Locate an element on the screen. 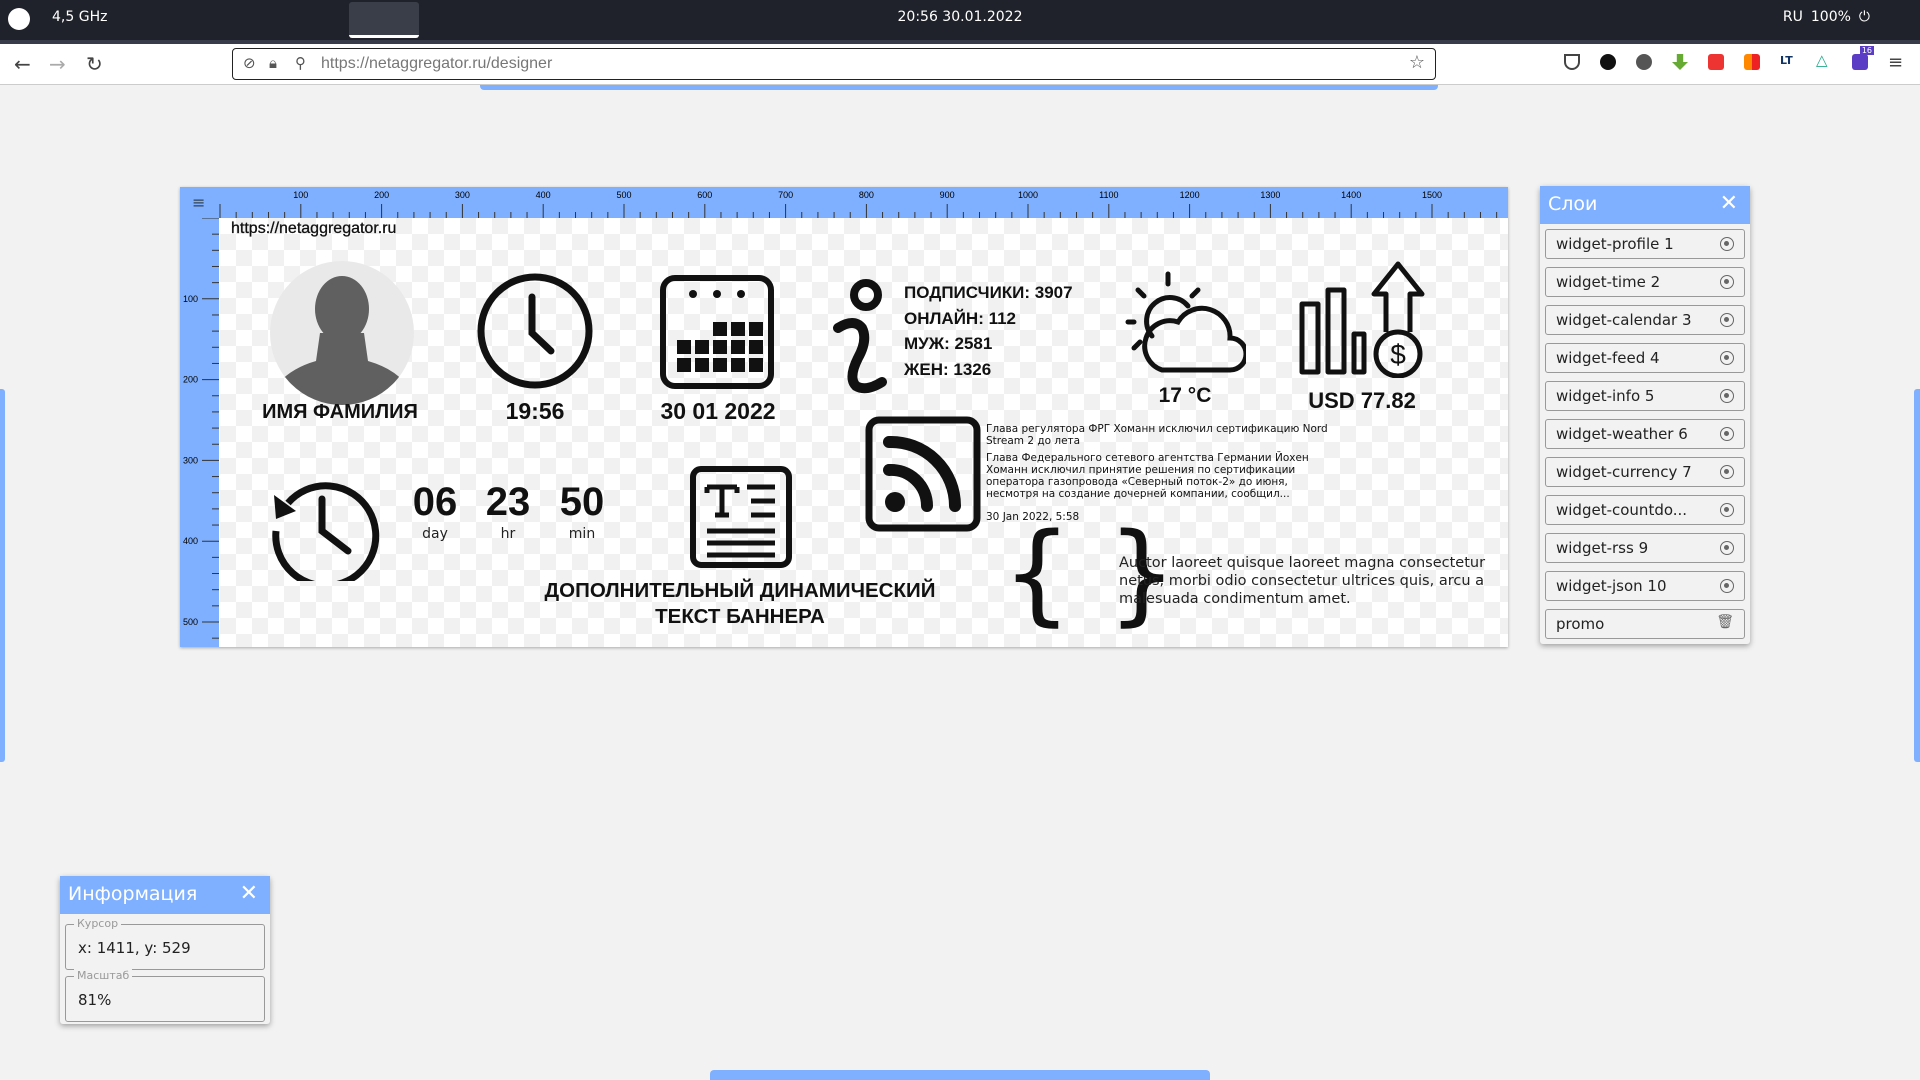  layer-item: widget-currency 7 is located at coordinates (1645, 472).